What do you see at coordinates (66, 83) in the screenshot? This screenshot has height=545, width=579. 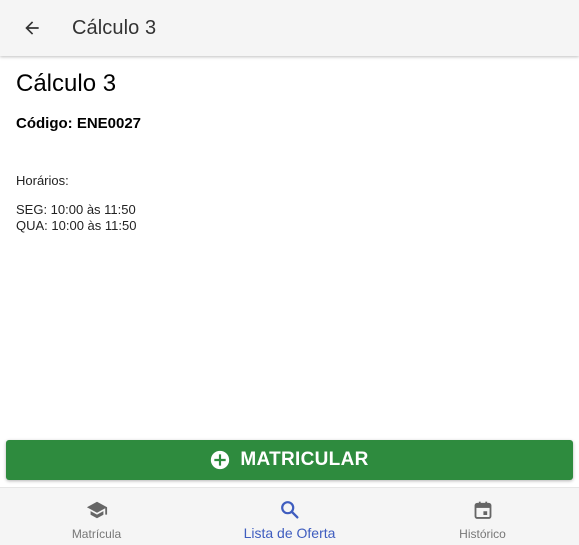 I see `course-title: Cálculo 3` at bounding box center [66, 83].